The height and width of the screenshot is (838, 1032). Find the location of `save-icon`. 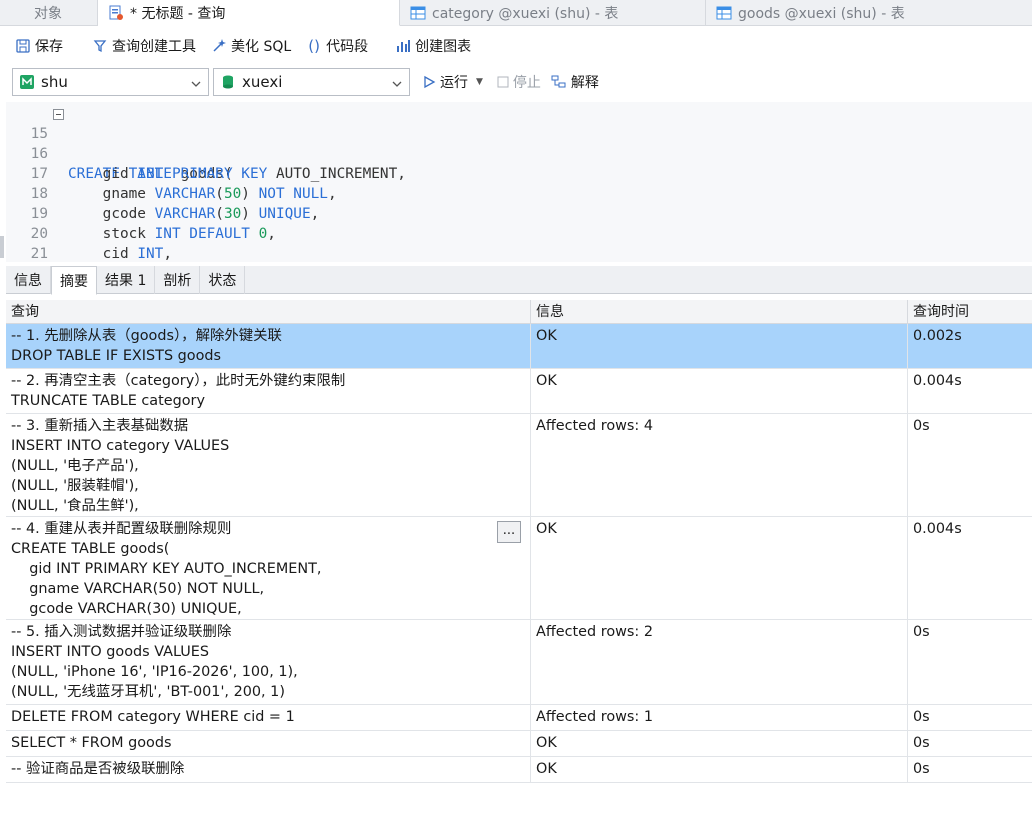

save-icon is located at coordinates (23, 46).